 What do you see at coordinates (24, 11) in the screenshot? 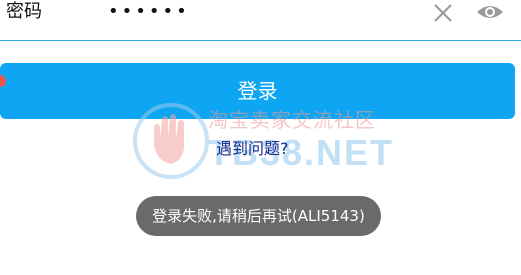
I see `password-label: 密码` at bounding box center [24, 11].